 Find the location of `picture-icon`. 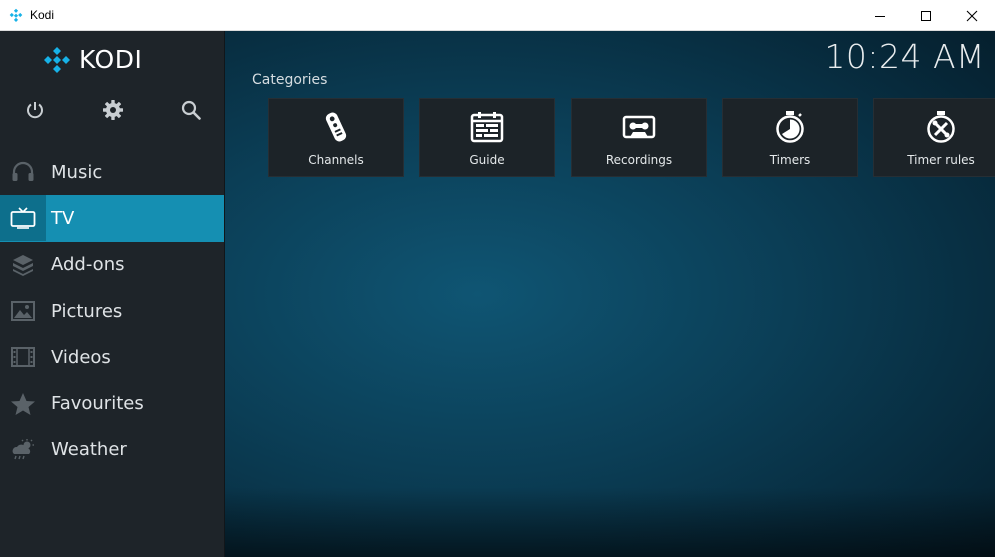

picture-icon is located at coordinates (23, 311).